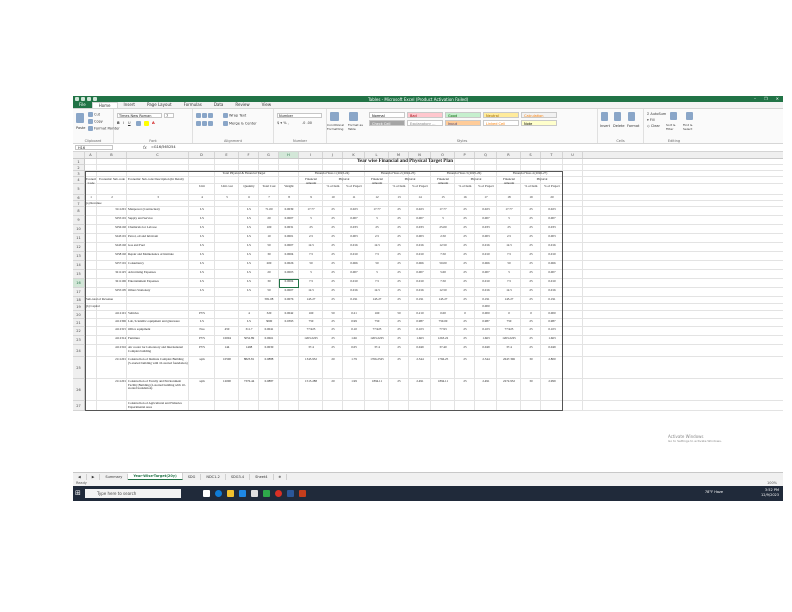 Image resolution: width=792 pixels, height=612 pixels. Describe the element at coordinates (335, 116) in the screenshot. I see `conditional-formatting-button` at that location.